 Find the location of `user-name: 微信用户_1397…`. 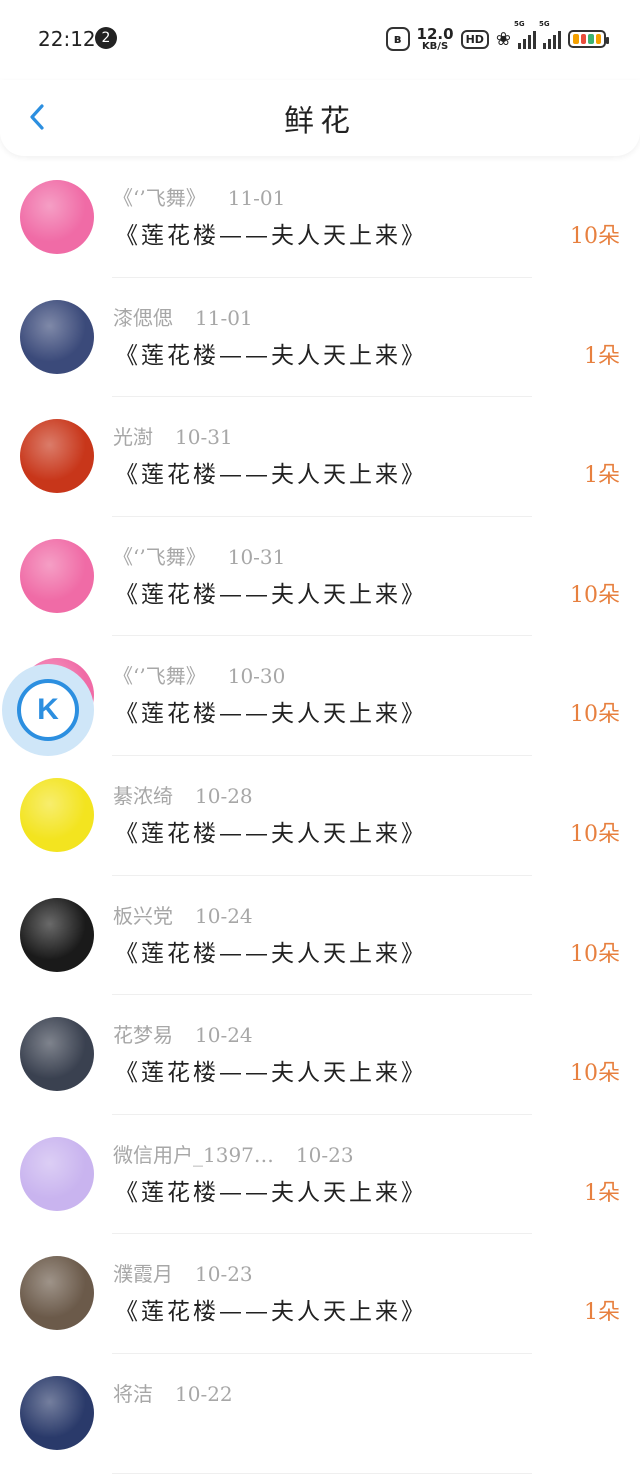

user-name: 微信用户_1397… is located at coordinates (193, 1155).